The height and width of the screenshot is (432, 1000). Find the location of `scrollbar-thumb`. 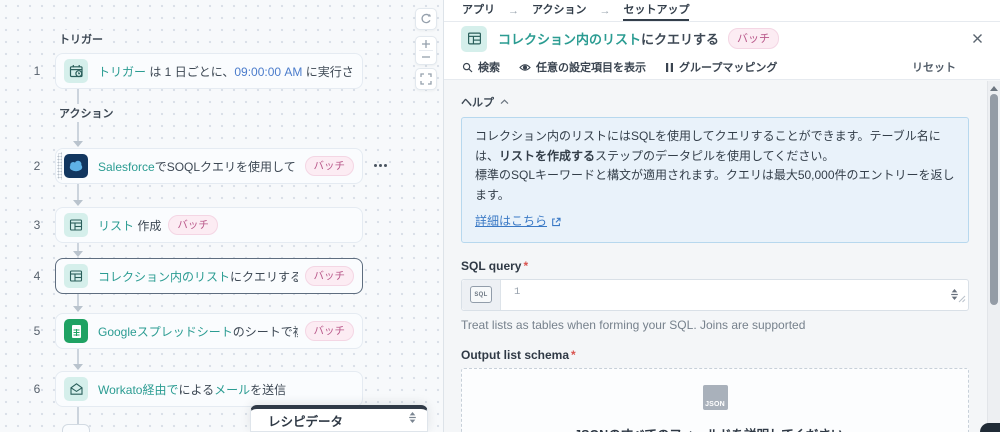

scrollbar-thumb is located at coordinates (994, 199).